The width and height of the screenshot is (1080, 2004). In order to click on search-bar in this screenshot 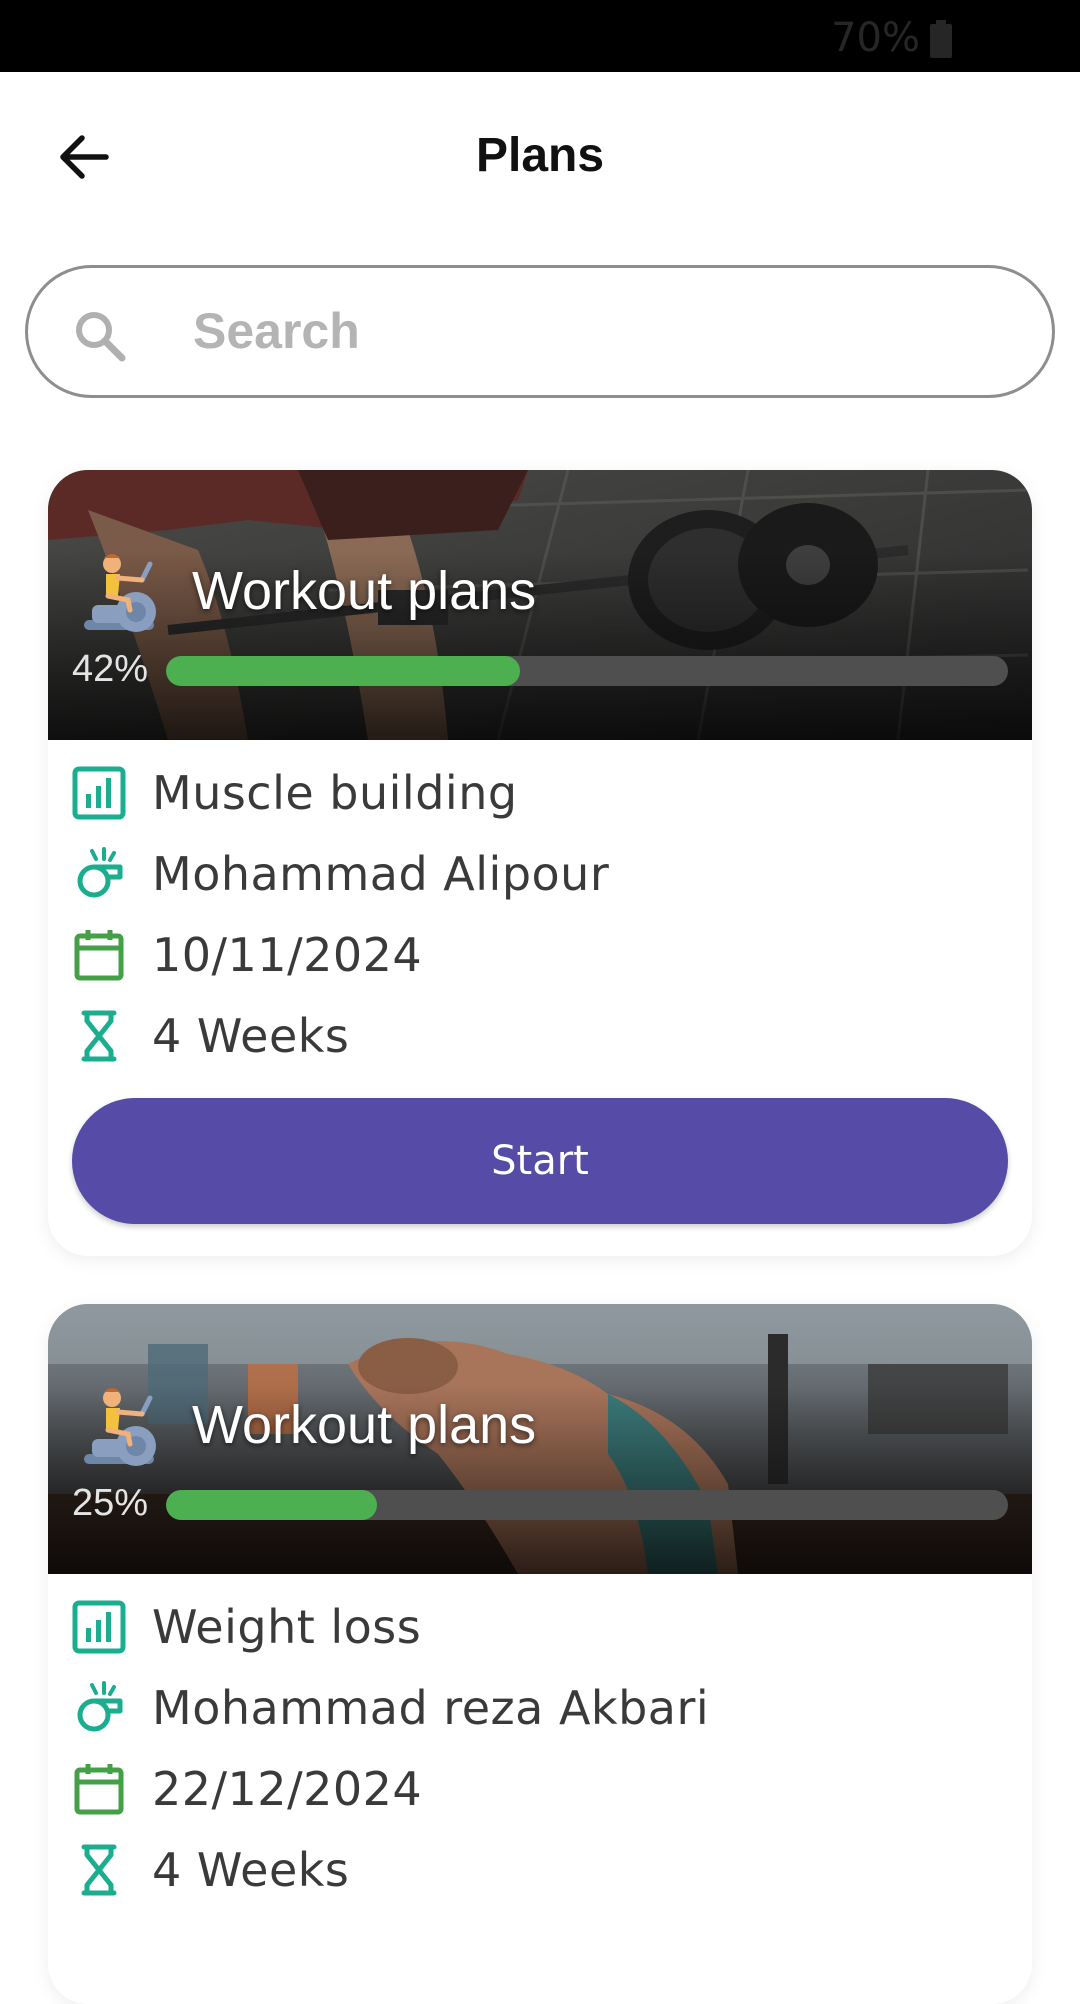, I will do `click(540, 331)`.